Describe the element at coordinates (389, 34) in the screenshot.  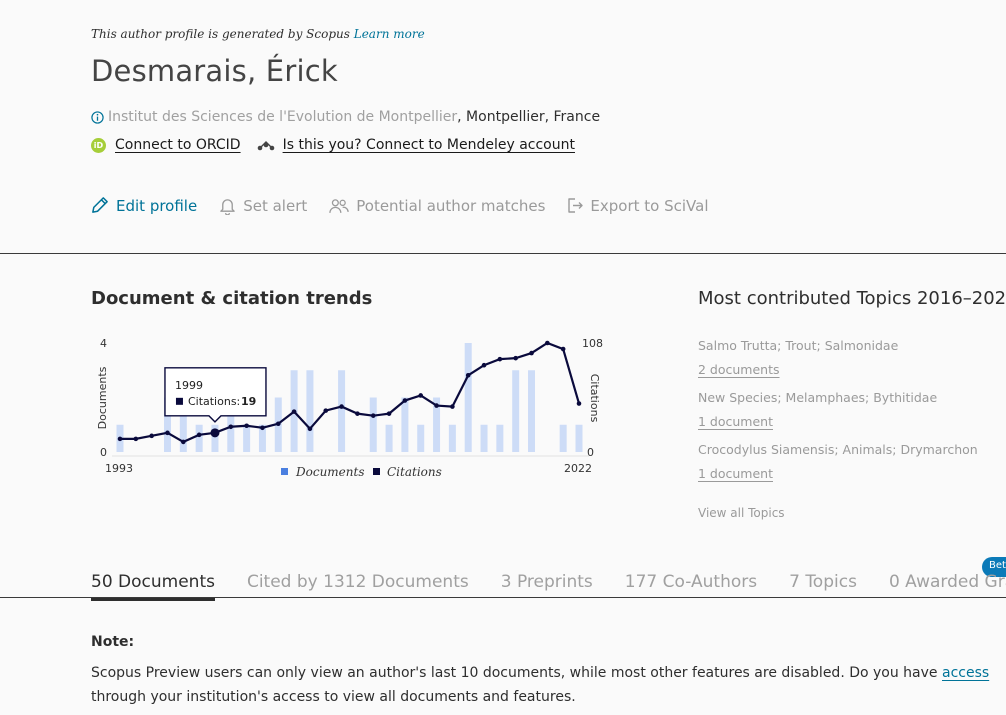
I see `learn-more-link: Learn more` at that location.